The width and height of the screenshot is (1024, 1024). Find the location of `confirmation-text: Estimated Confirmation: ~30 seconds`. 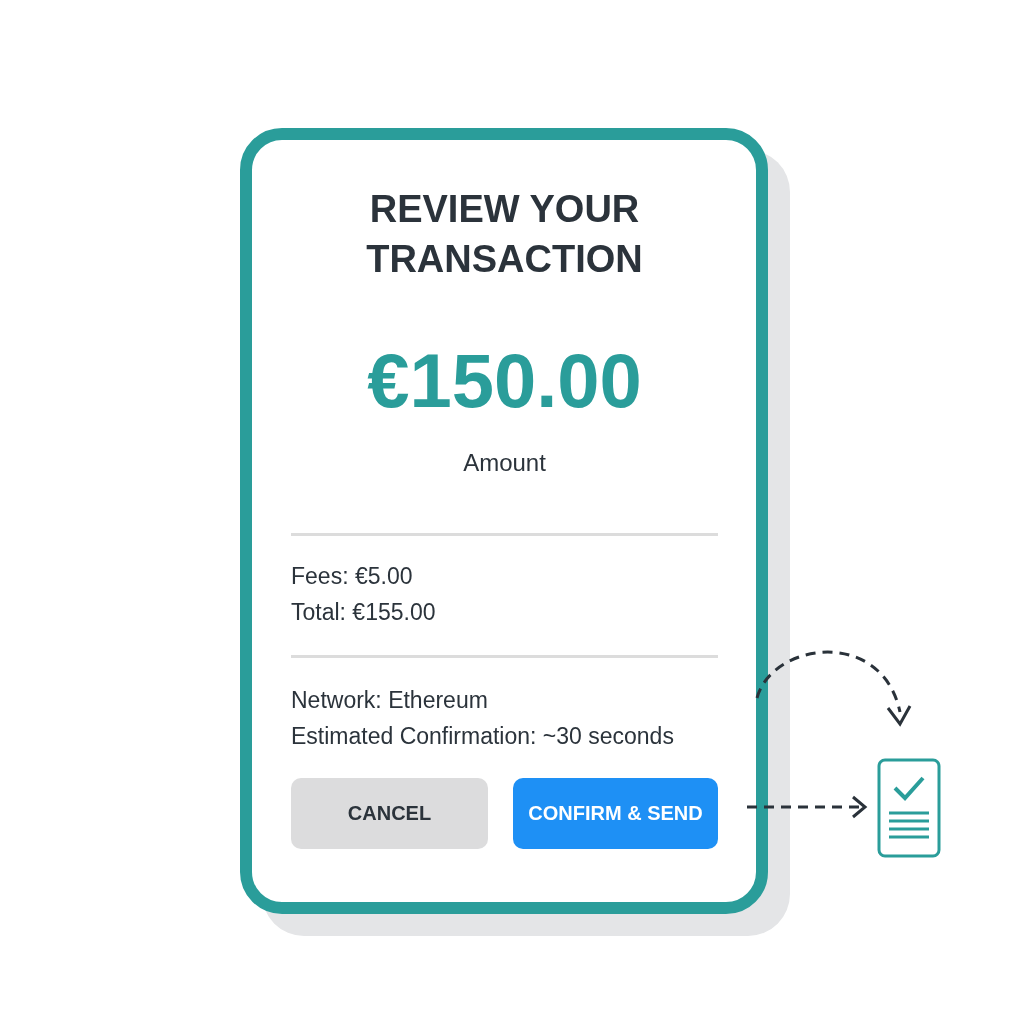

confirmation-text: Estimated Confirmation: ~30 seconds is located at coordinates (483, 736).